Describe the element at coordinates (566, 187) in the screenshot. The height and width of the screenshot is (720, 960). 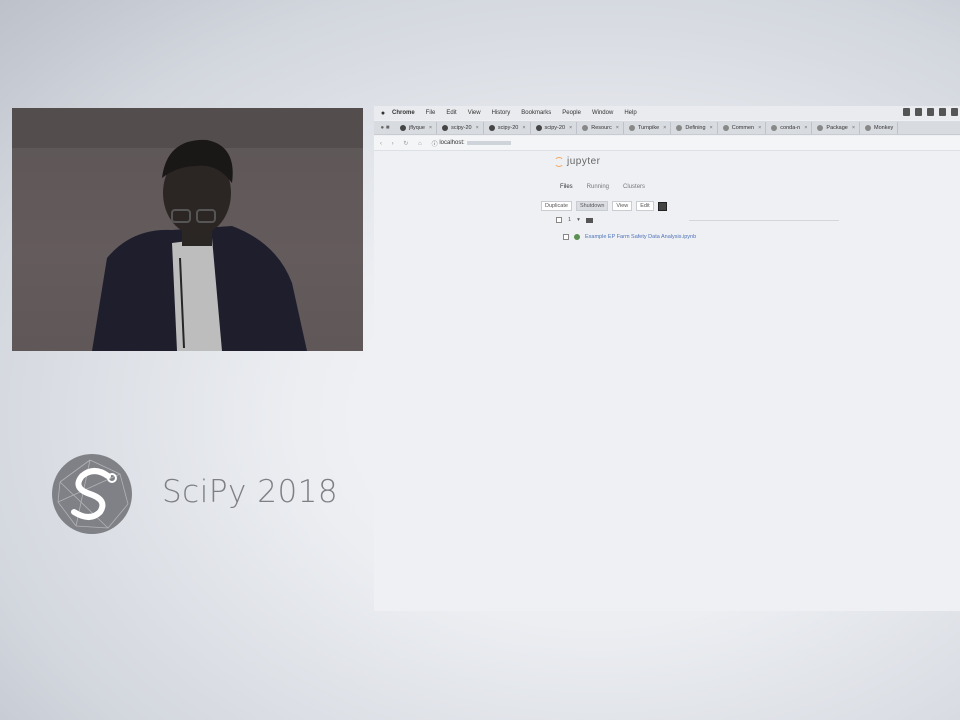
I see `tab-files: Files` at that location.